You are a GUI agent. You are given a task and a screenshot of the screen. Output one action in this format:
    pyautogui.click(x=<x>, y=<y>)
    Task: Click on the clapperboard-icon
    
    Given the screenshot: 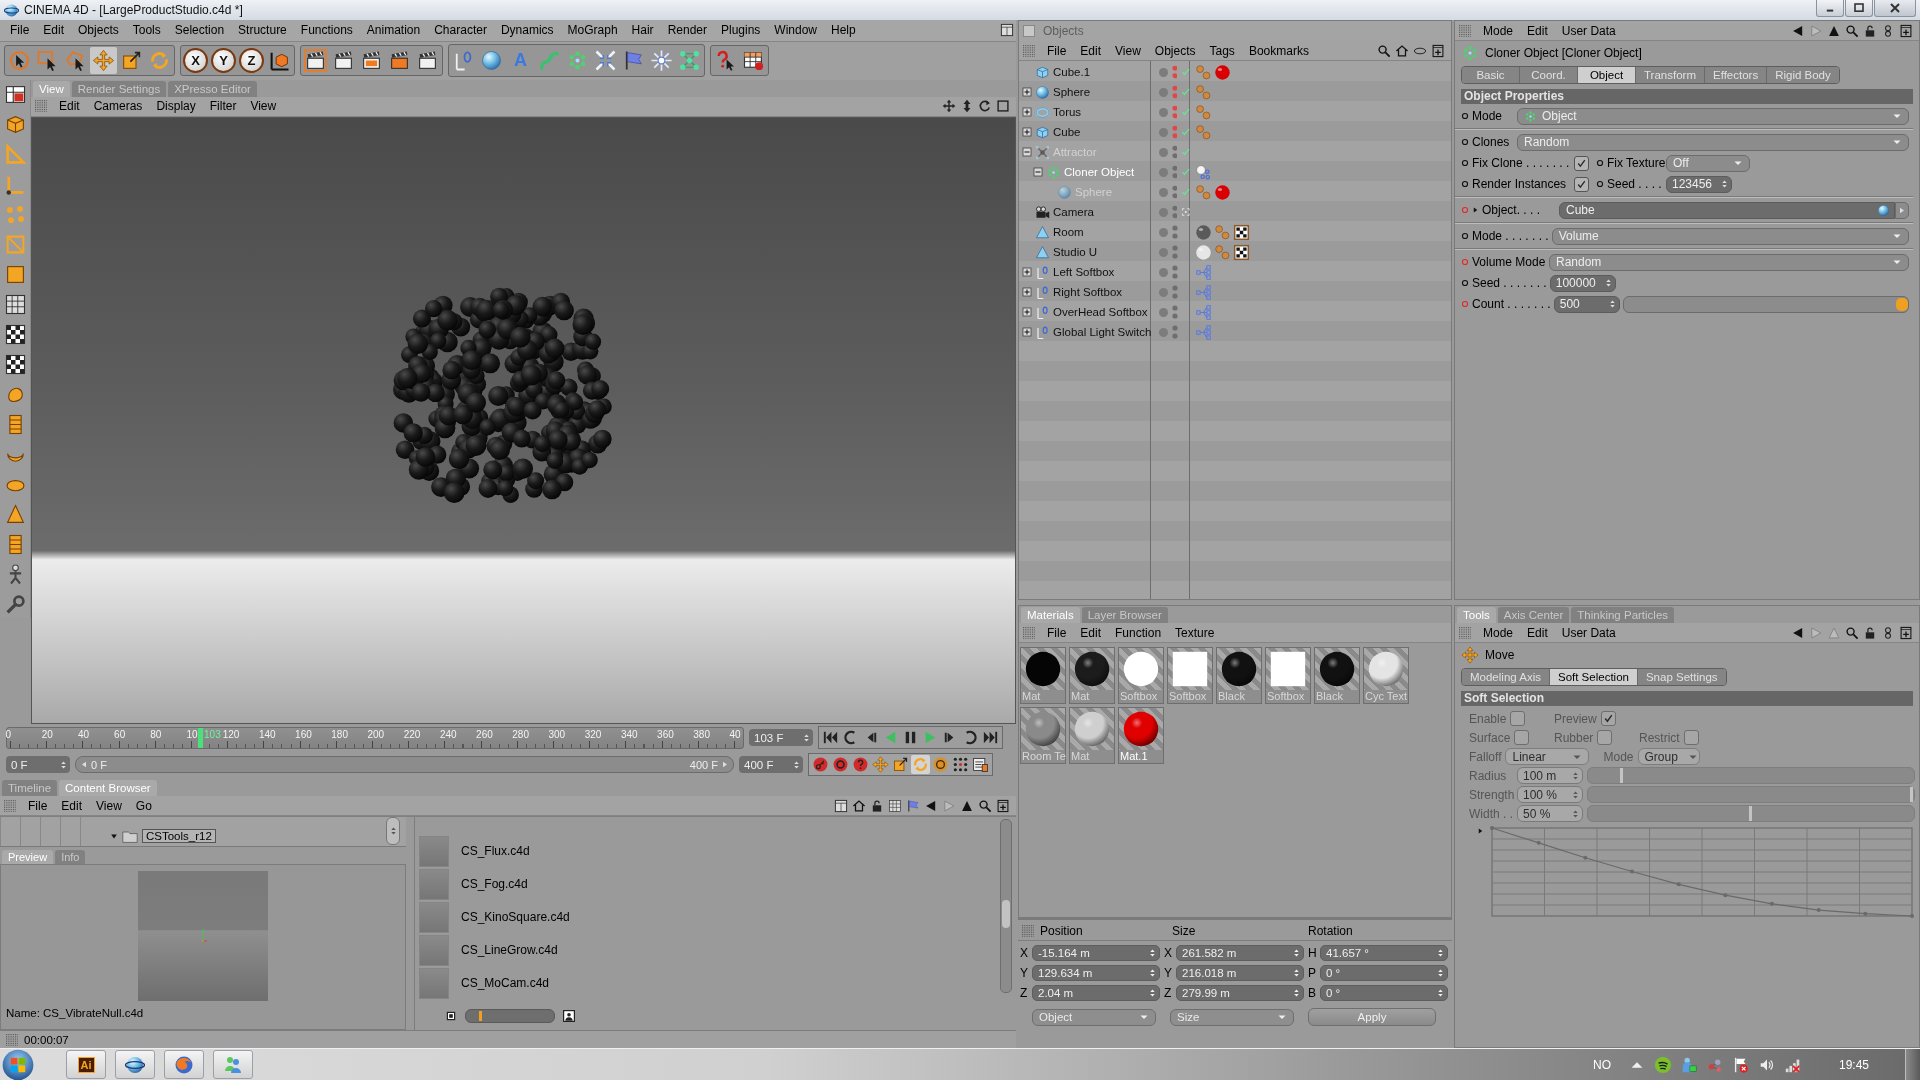 What is the action you would take?
    pyautogui.click(x=315, y=61)
    